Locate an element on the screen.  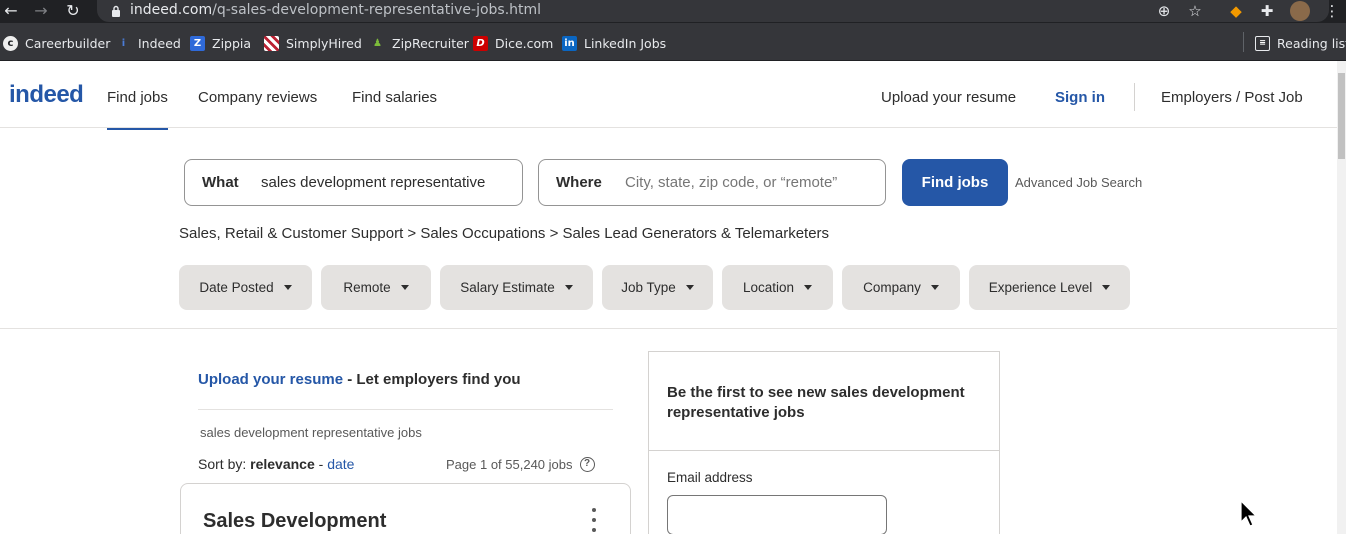
bookmark-dice: D Dice.com is located at coordinates (513, 43).